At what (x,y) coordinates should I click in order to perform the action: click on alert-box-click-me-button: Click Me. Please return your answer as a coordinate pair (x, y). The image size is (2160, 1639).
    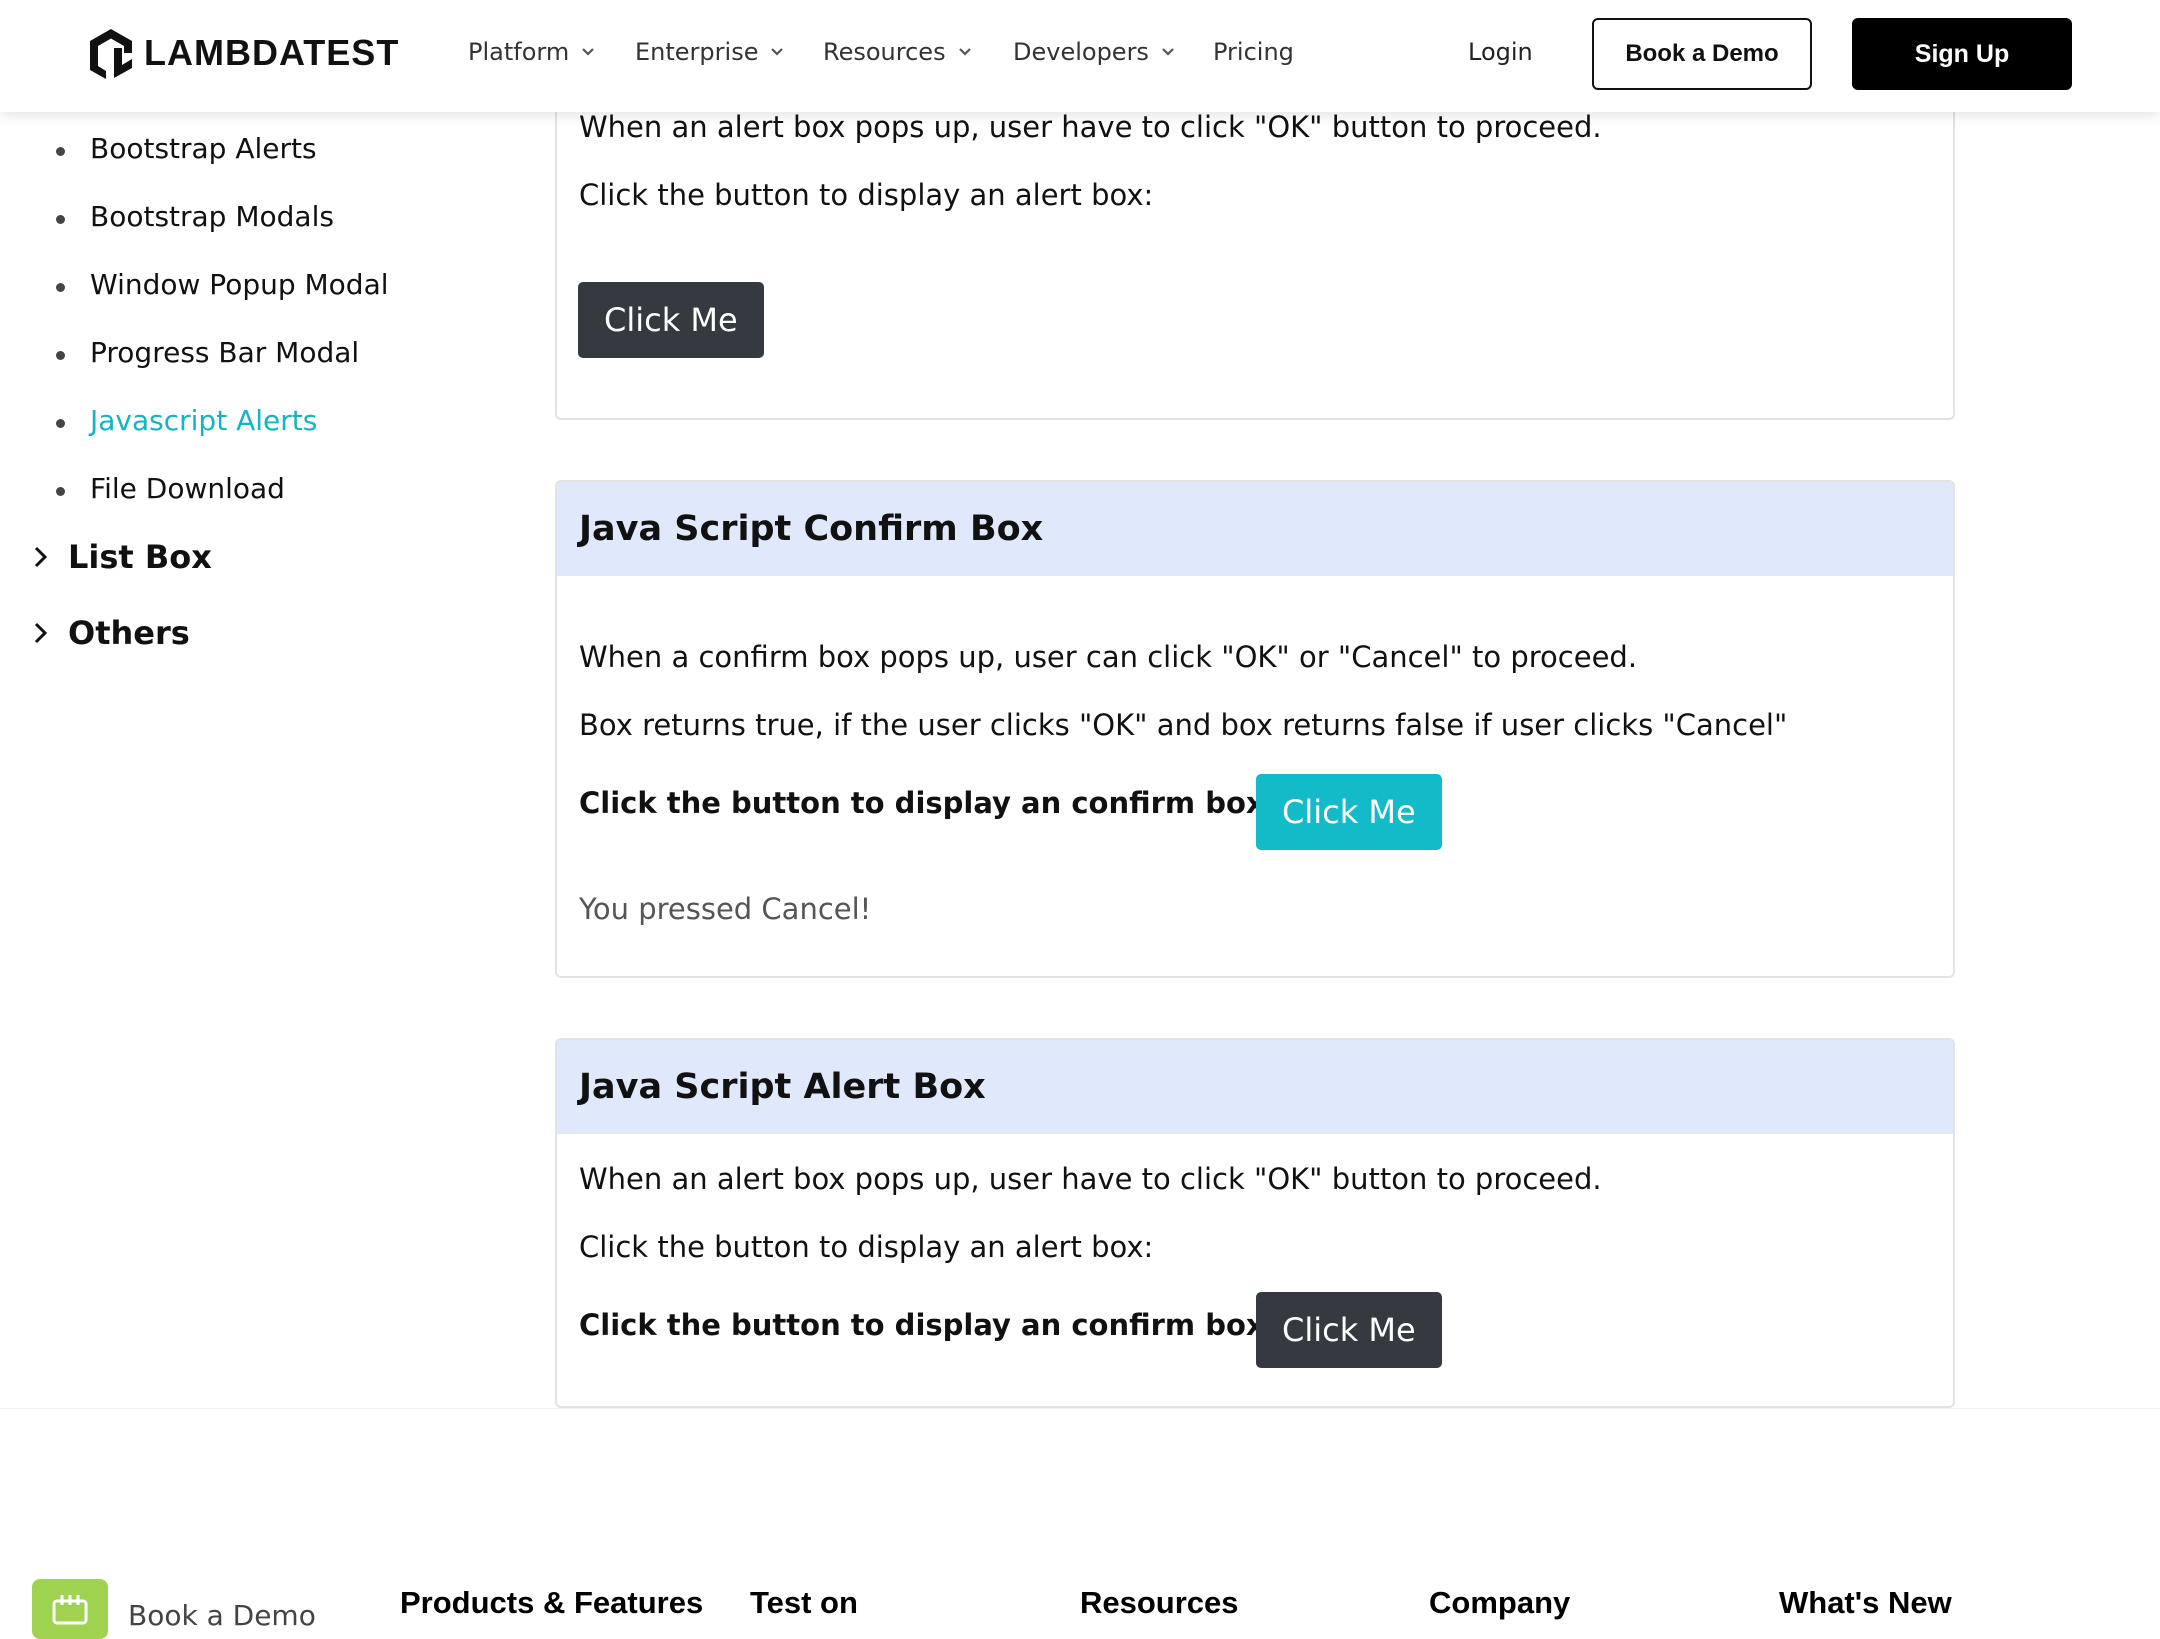
    Looking at the image, I should click on (1349, 1330).